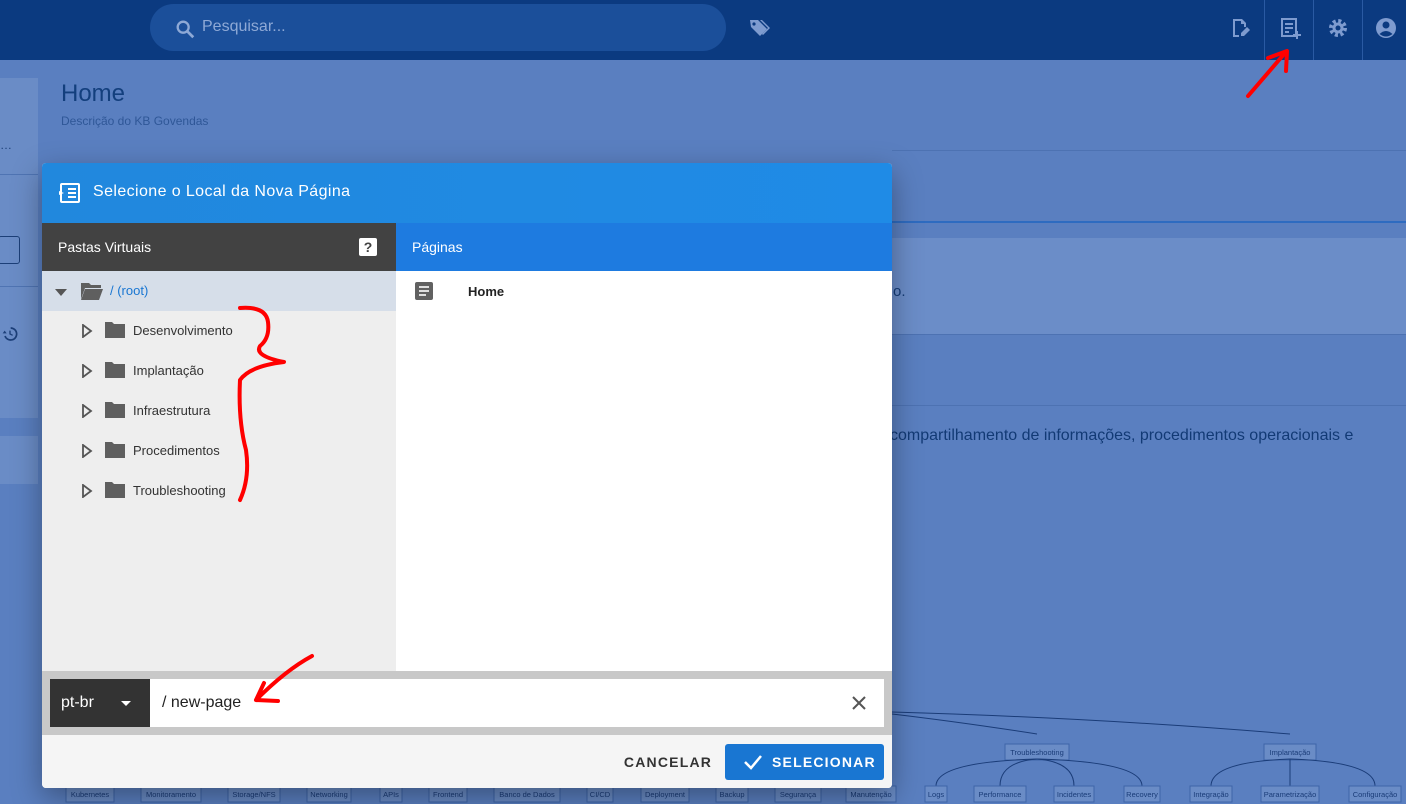 The image size is (1406, 804). Describe the element at coordinates (1290, 752) in the screenshot. I see `diagram-node-label: Implantação` at that location.